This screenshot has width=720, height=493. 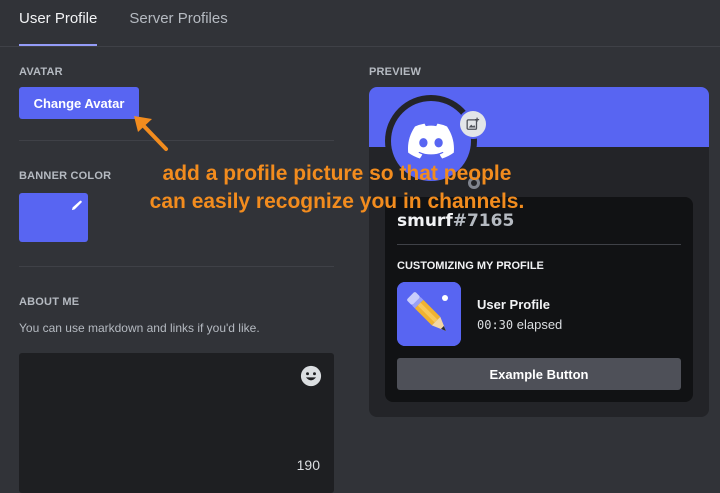 I want to click on example-button: Example Button, so click(x=539, y=374).